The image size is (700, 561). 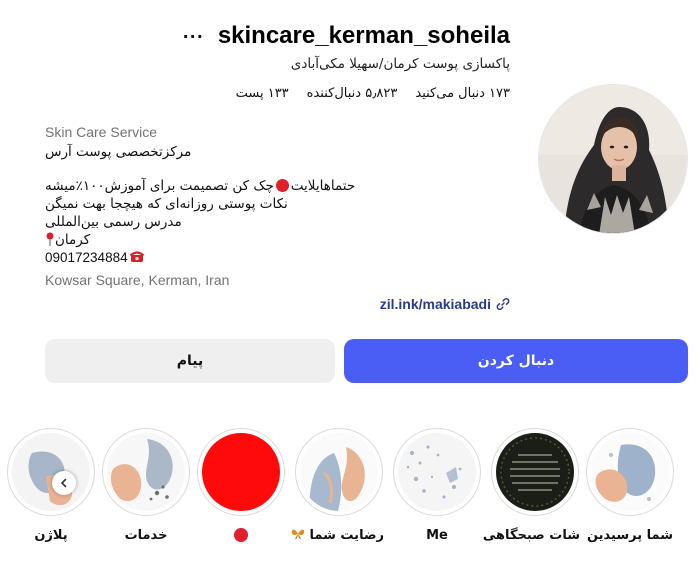 I want to click on username-row: ··· skincare_kerman_soheila, so click(x=346, y=36).